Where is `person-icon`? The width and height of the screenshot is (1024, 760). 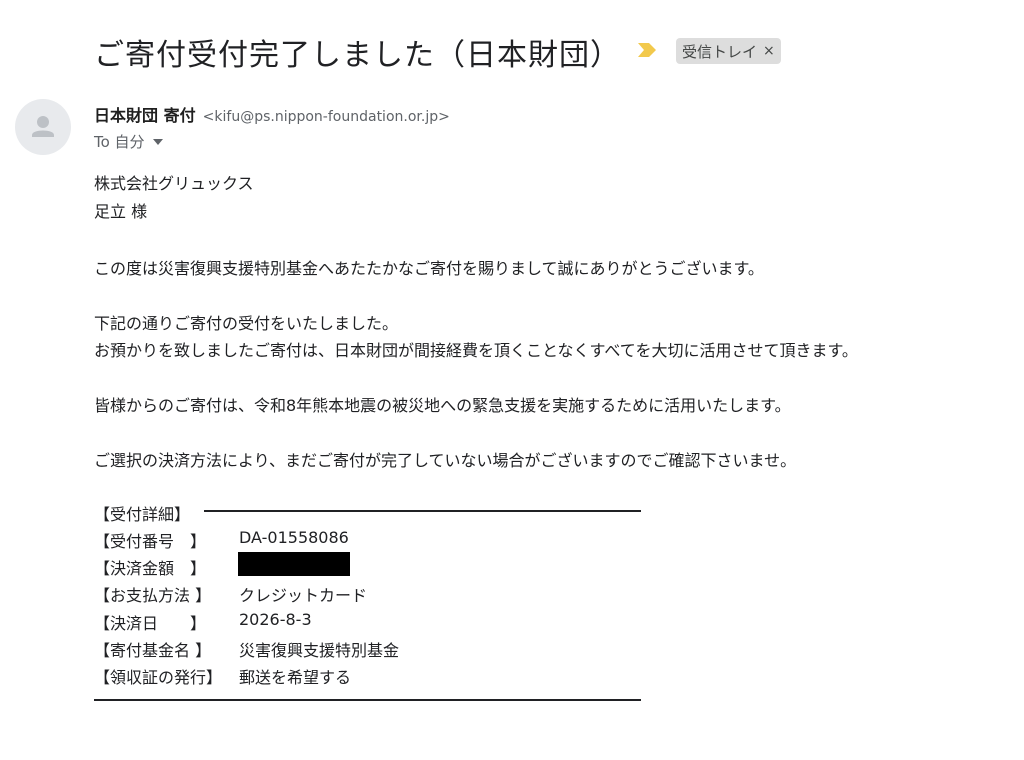
person-icon is located at coordinates (43, 126).